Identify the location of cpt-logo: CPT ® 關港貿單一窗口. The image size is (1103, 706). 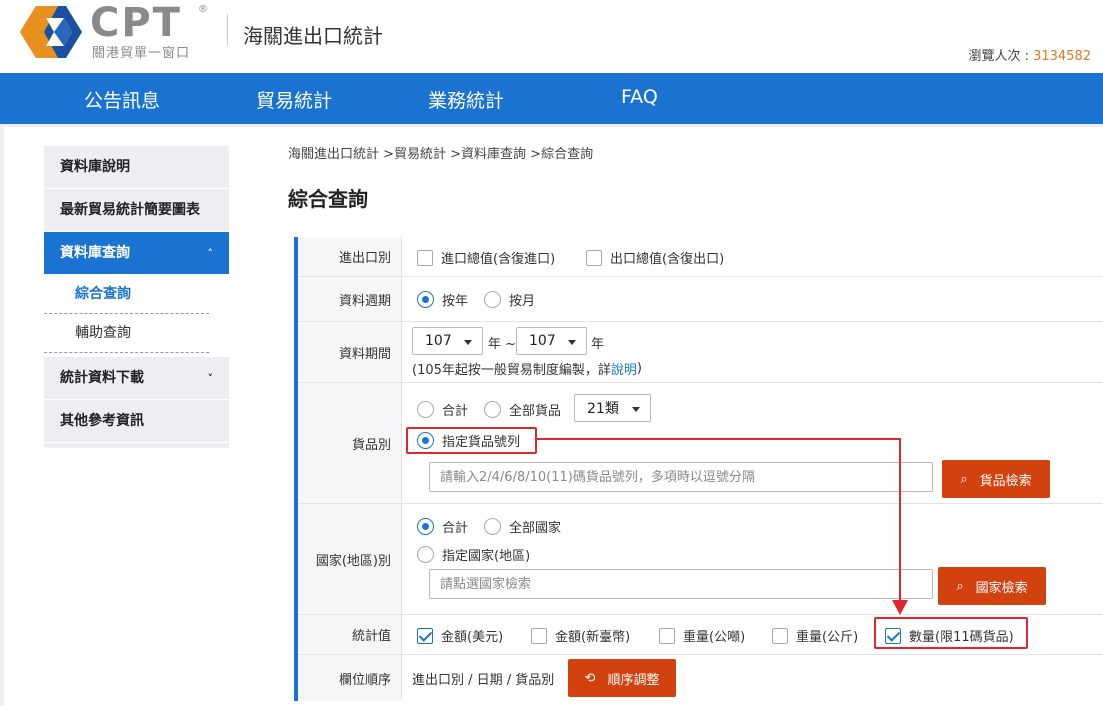
(113, 30).